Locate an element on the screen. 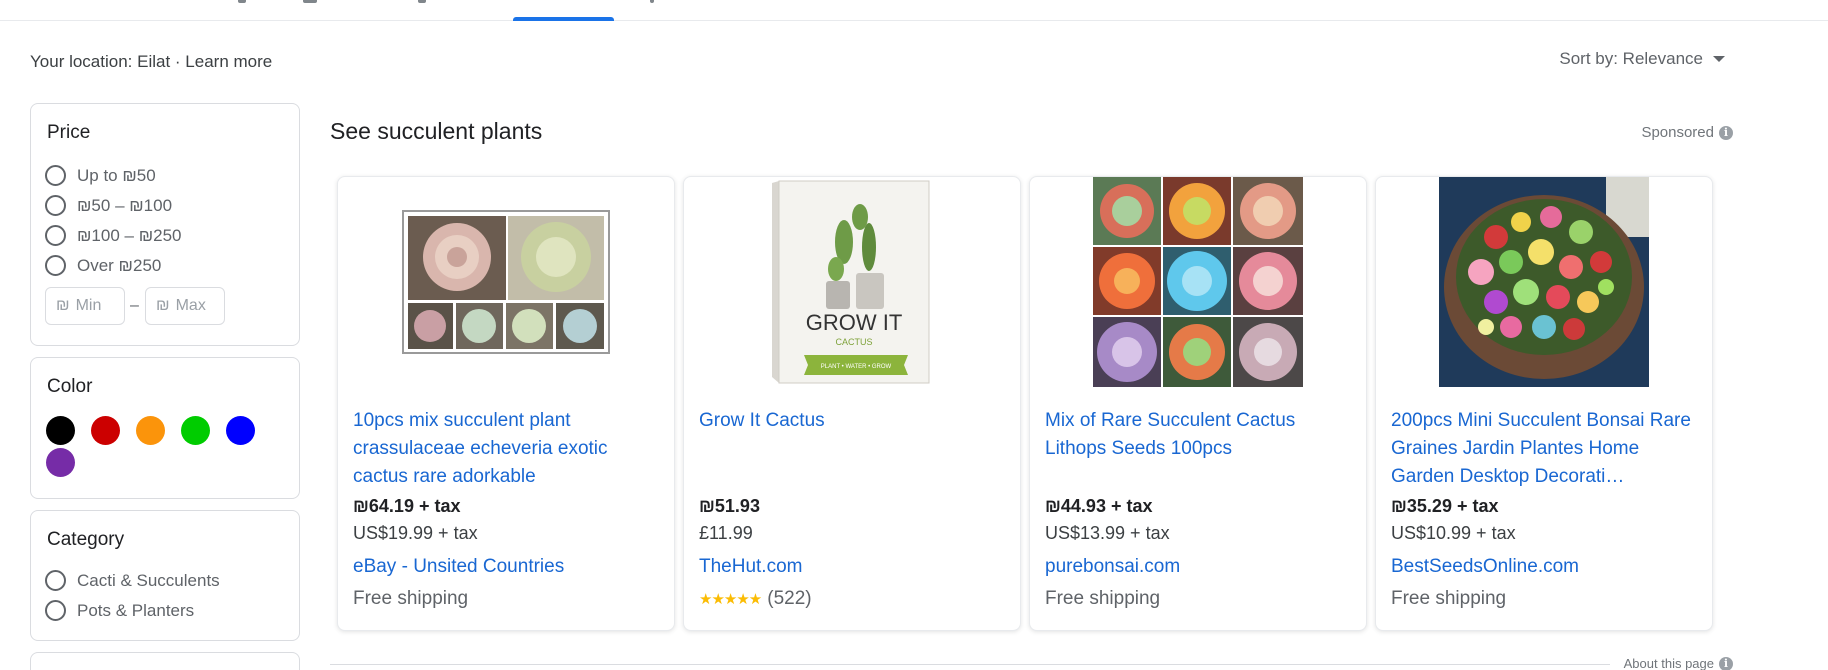 The image size is (1828, 670). product-price-alt: £11.99 is located at coordinates (726, 533).